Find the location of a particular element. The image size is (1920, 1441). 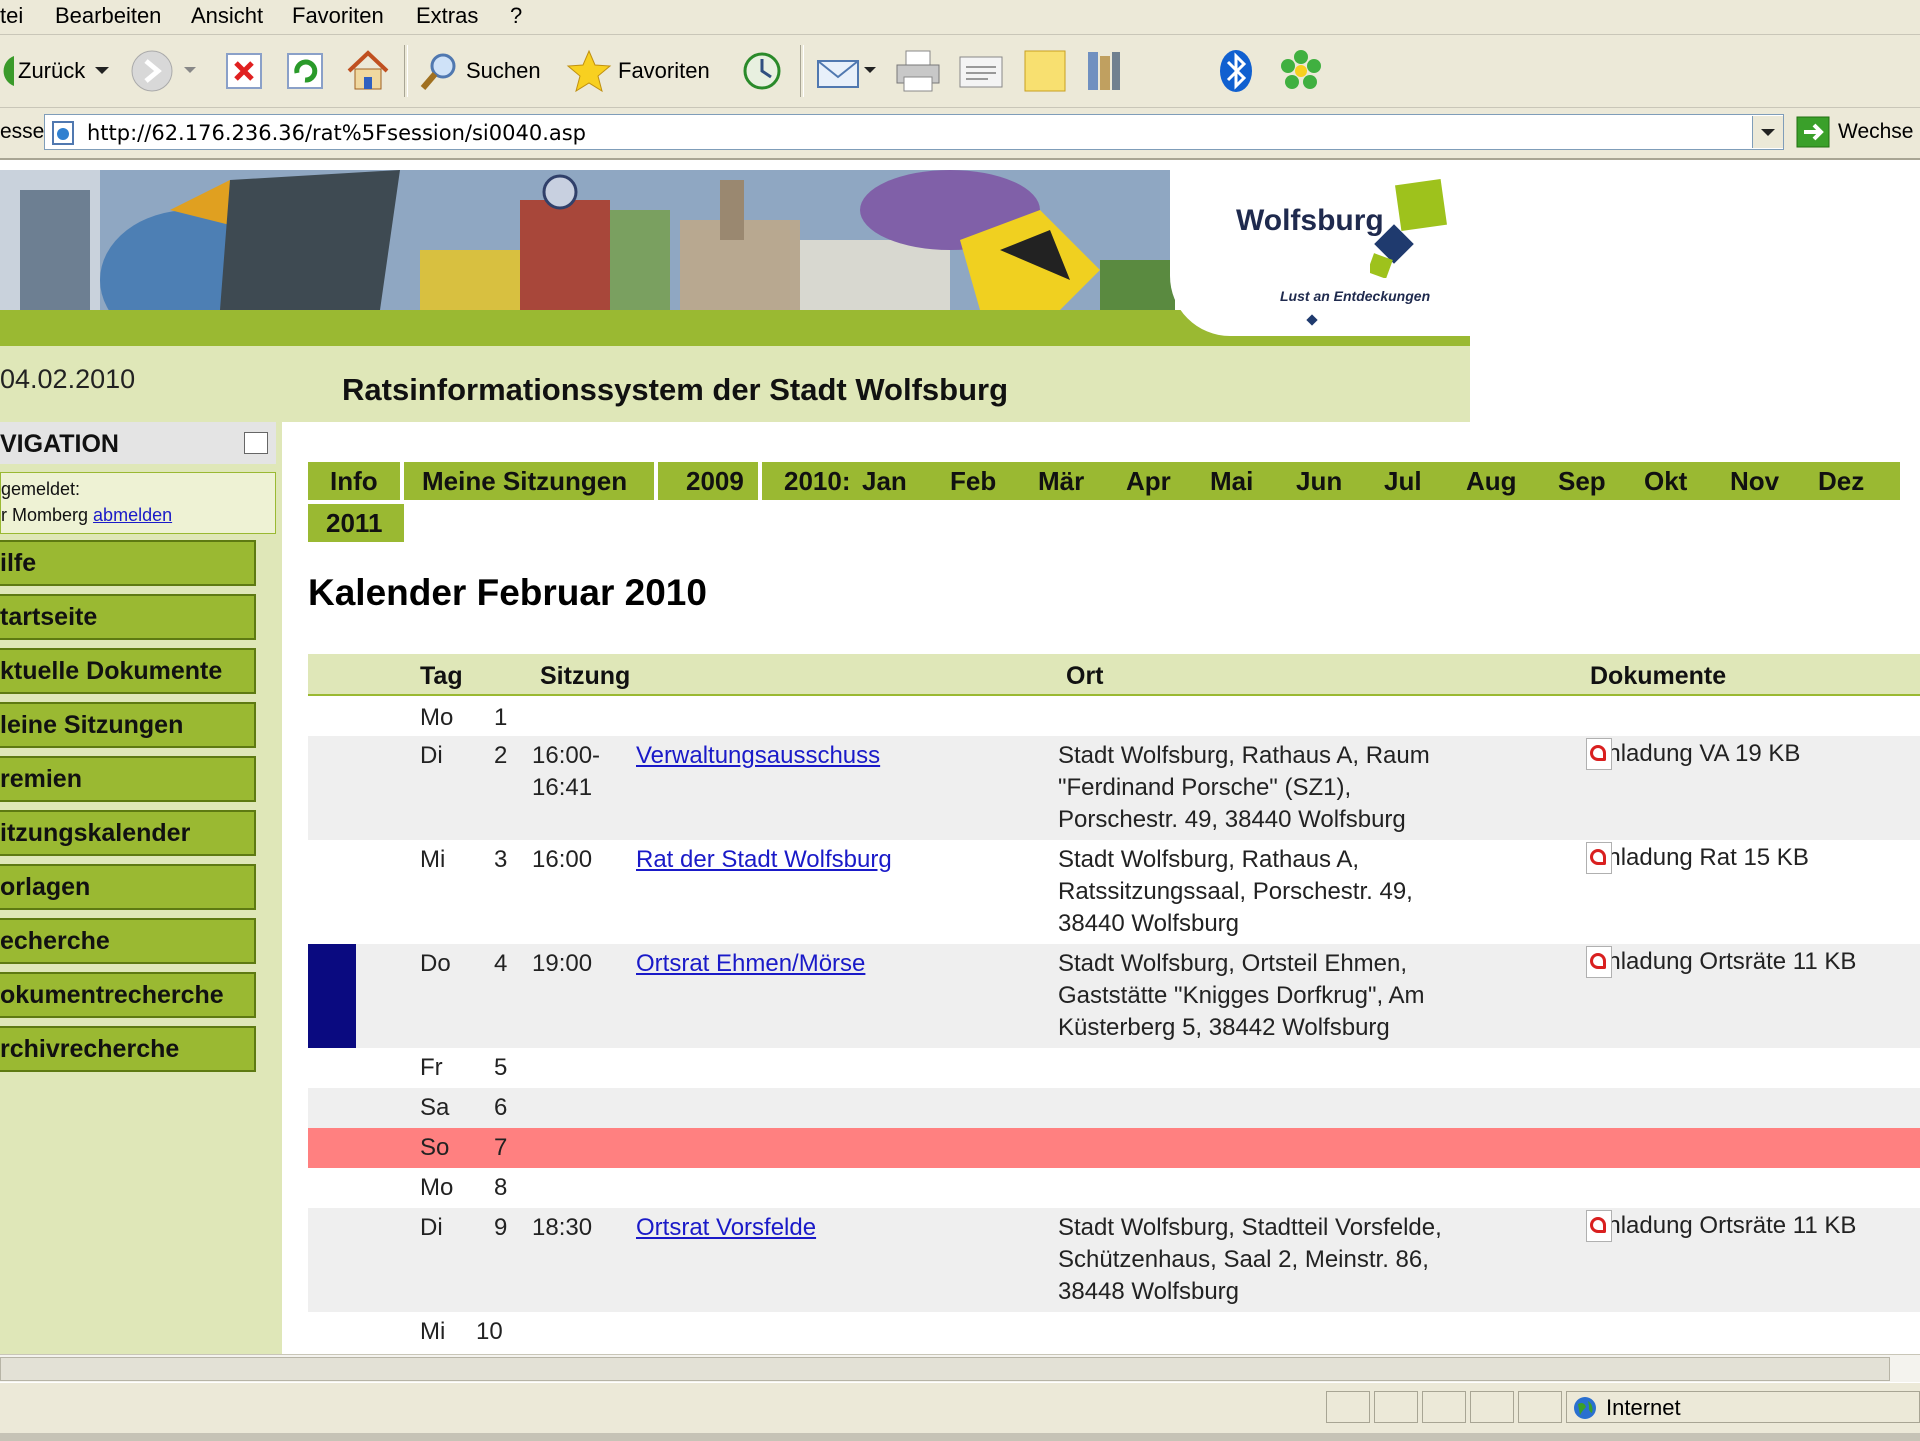

bluetooth-button is located at coordinates (1236, 71).